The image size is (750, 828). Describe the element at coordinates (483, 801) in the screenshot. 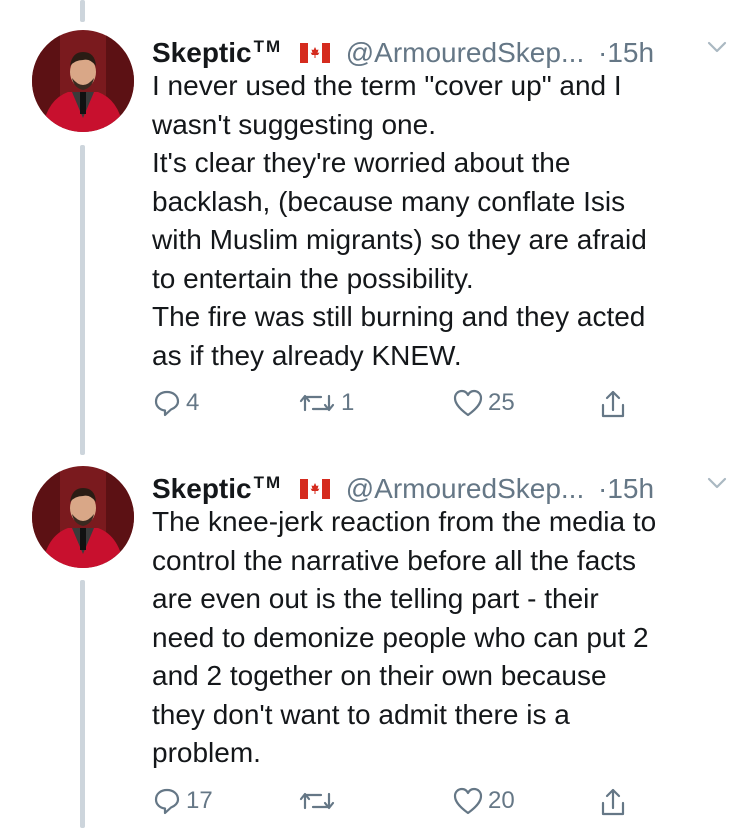

I see `like-button: 20` at that location.